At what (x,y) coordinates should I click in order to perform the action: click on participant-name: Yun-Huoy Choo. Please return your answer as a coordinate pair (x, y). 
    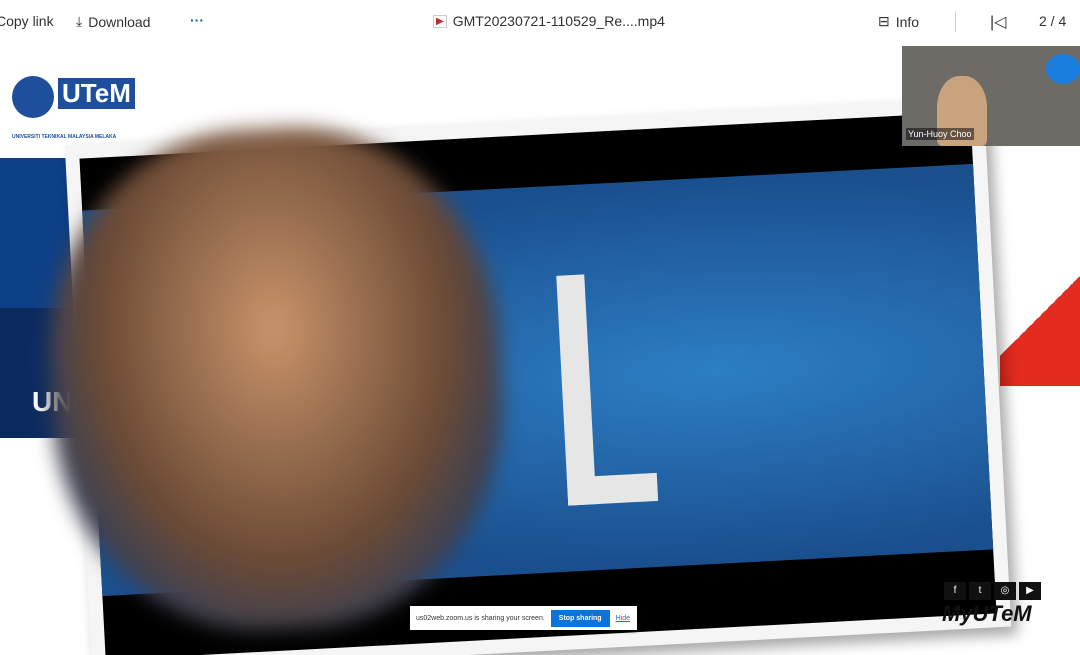
    Looking at the image, I should click on (940, 134).